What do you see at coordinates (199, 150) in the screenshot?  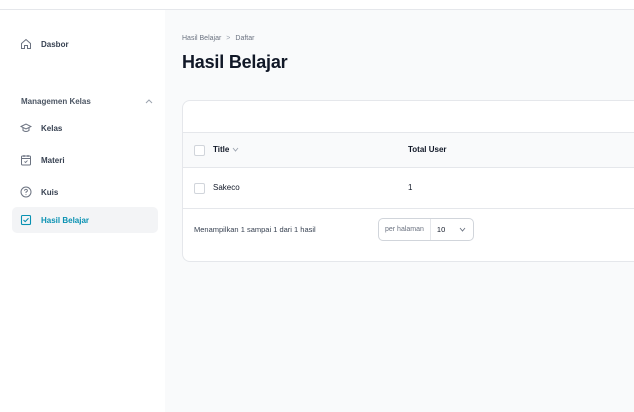 I see `select-all-checkbox` at bounding box center [199, 150].